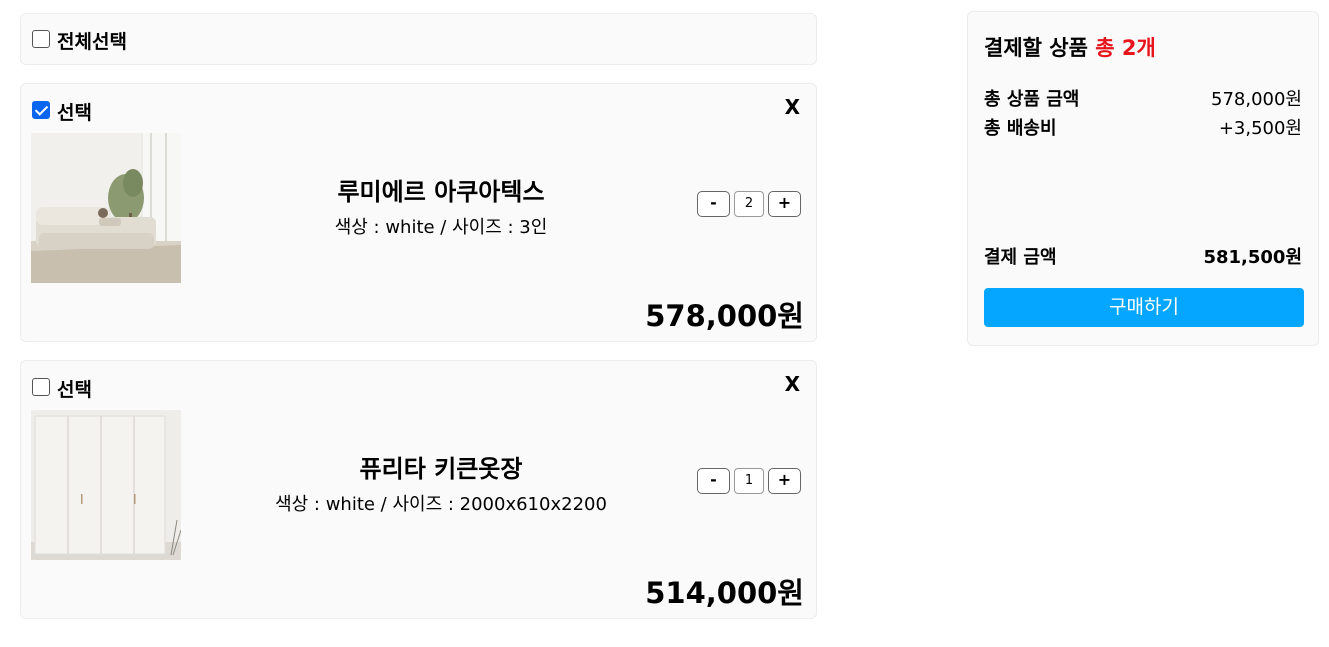 The image size is (1329, 647). I want to click on summary-title-text: 결제할 상품, so click(1036, 48).